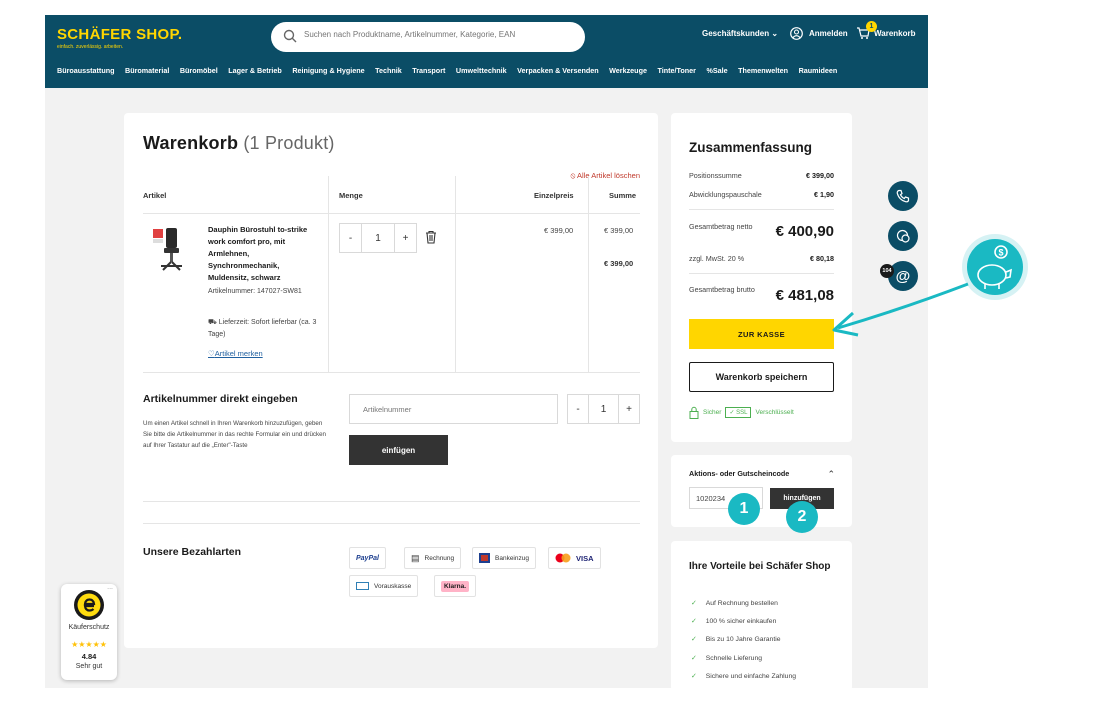 The image size is (1100, 712). What do you see at coordinates (995, 267) in the screenshot?
I see `piggy-bank-icon` at bounding box center [995, 267].